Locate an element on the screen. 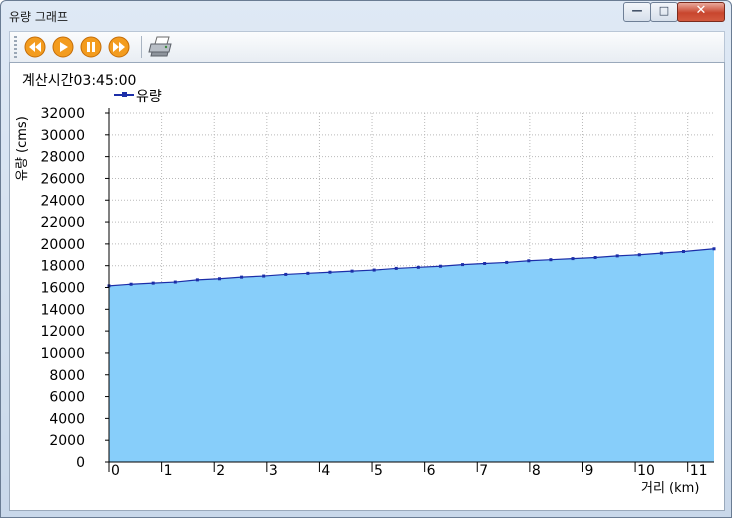  y-tick-label: 10000 is located at coordinates (62, 354).